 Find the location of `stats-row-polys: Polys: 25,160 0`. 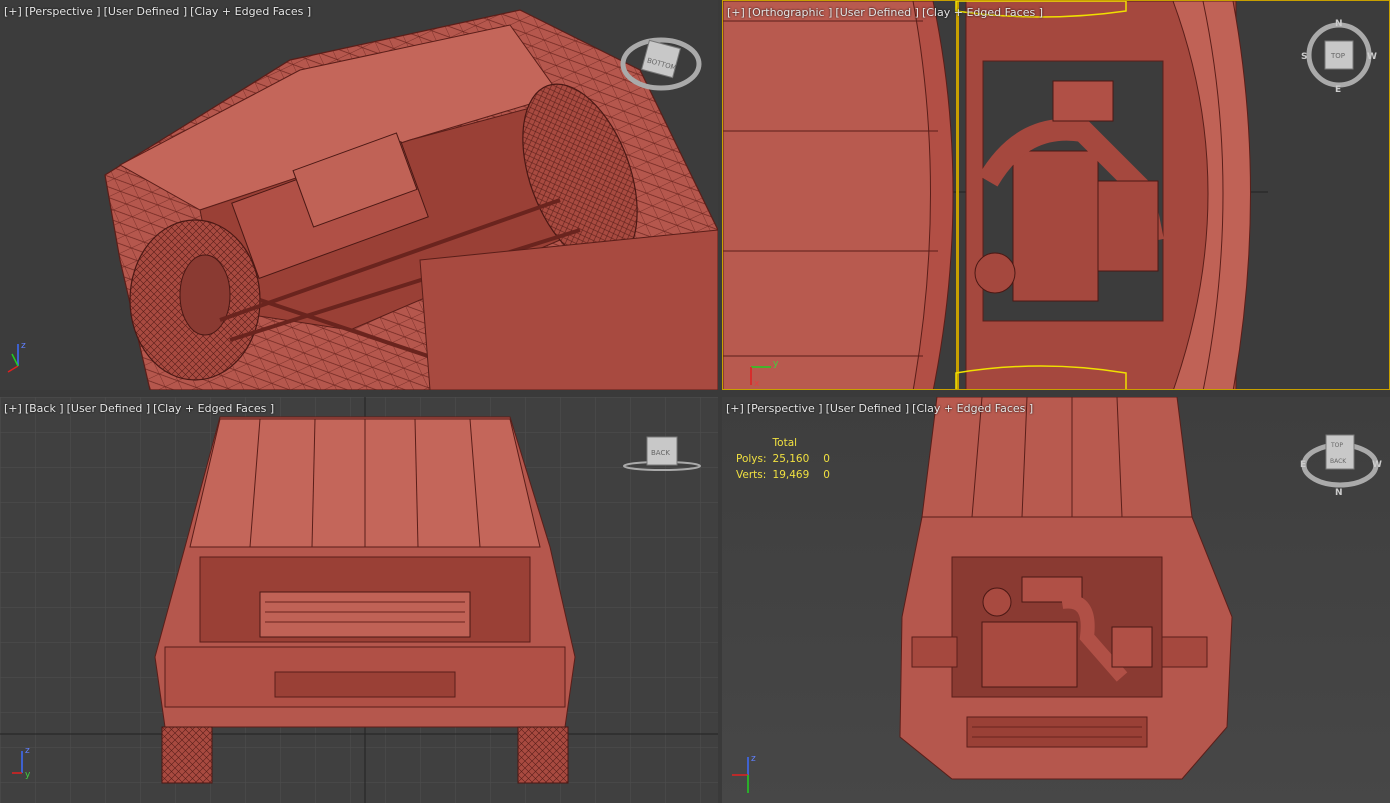

stats-row-polys: Polys: 25,160 0 is located at coordinates (786, 459).